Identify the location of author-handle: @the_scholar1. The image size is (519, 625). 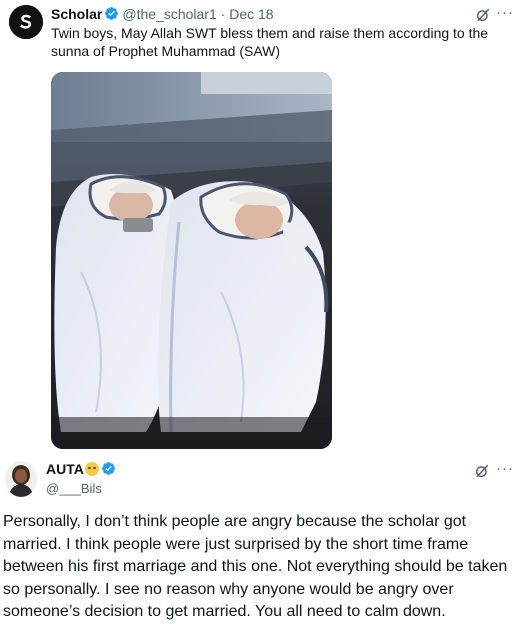
(169, 14).